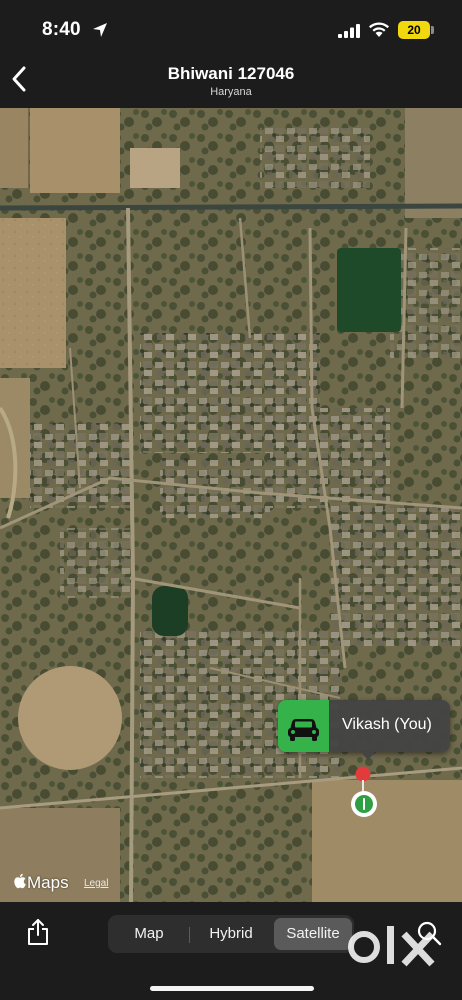  Describe the element at coordinates (231, 73) in the screenshot. I see `page-title: Bhiwani 127046` at that location.